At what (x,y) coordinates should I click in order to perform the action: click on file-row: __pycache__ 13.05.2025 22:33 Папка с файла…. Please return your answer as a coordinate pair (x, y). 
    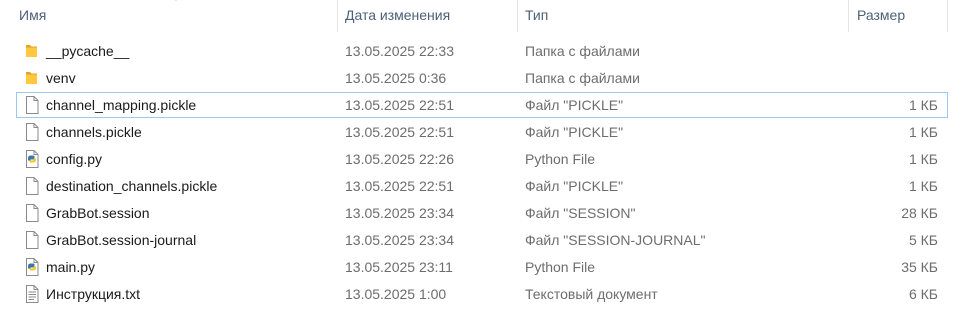
    Looking at the image, I should click on (482, 51).